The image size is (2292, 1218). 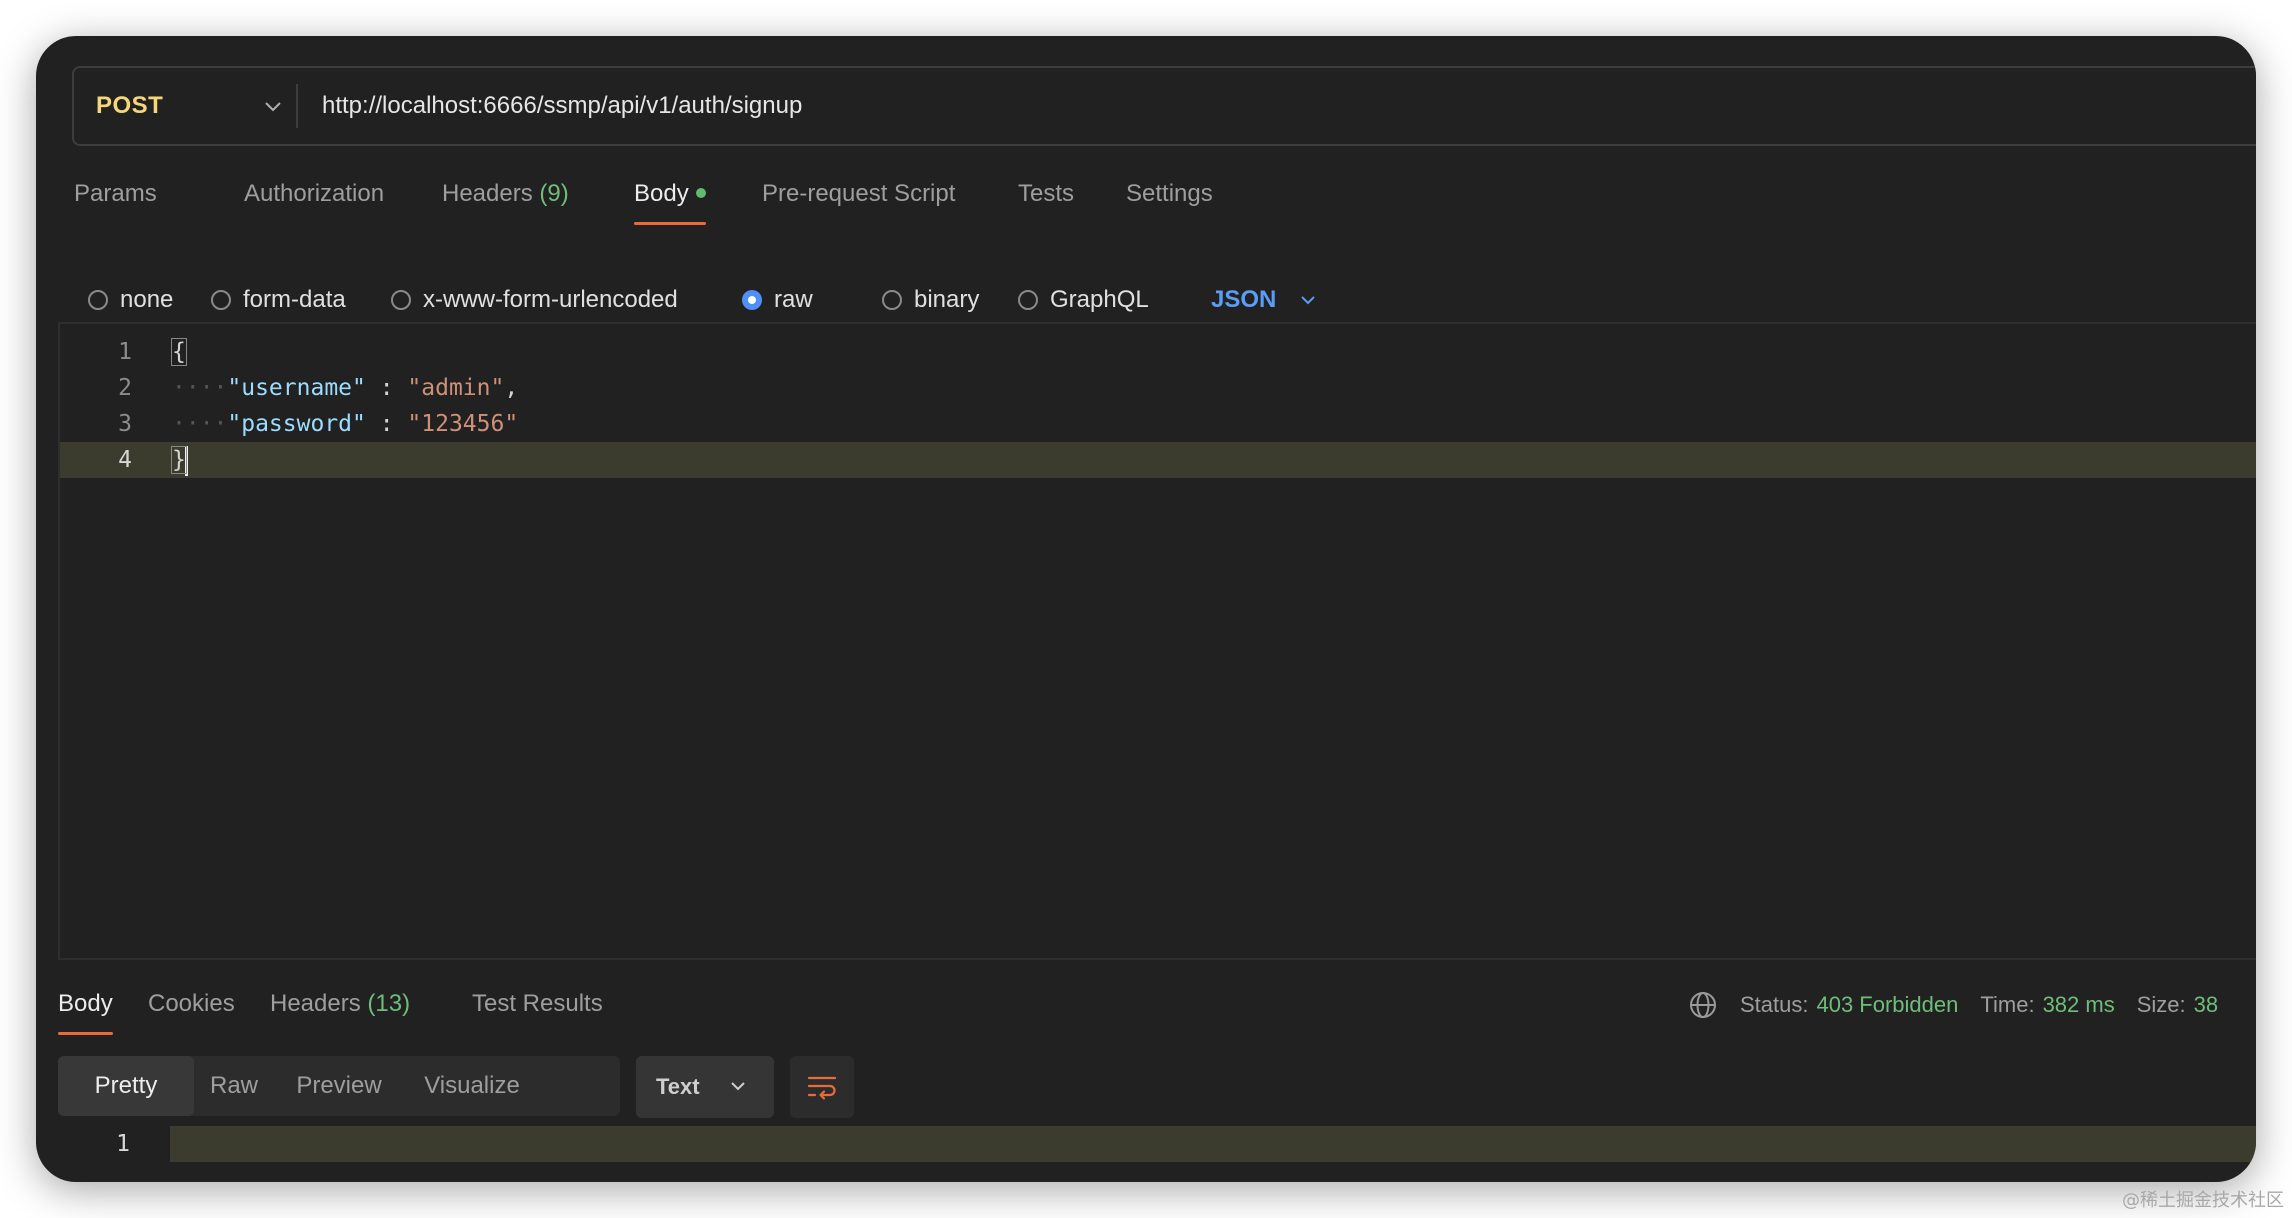 I want to click on view-mode-label: Raw, so click(x=233, y=1085).